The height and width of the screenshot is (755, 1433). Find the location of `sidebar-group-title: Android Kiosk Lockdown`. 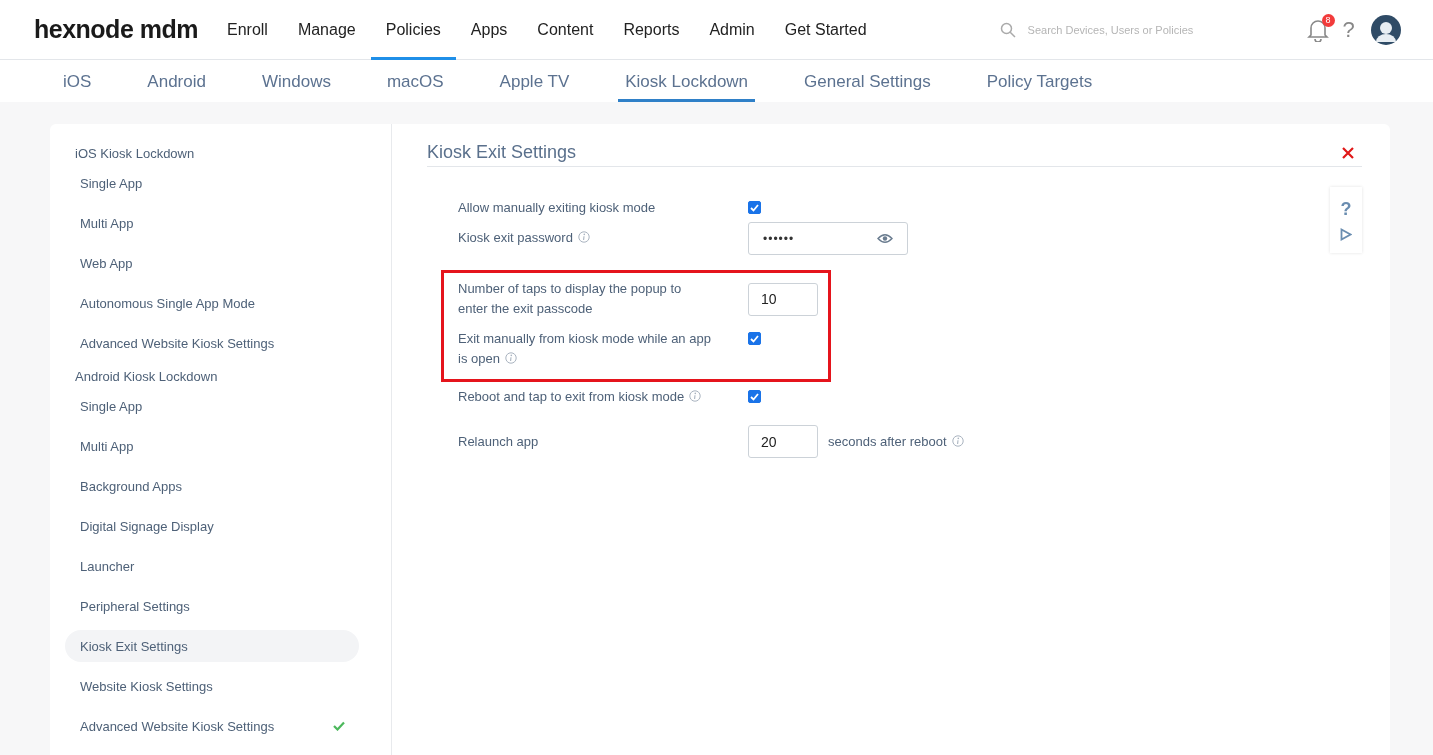

sidebar-group-title: Android Kiosk Lockdown is located at coordinates (146, 377).